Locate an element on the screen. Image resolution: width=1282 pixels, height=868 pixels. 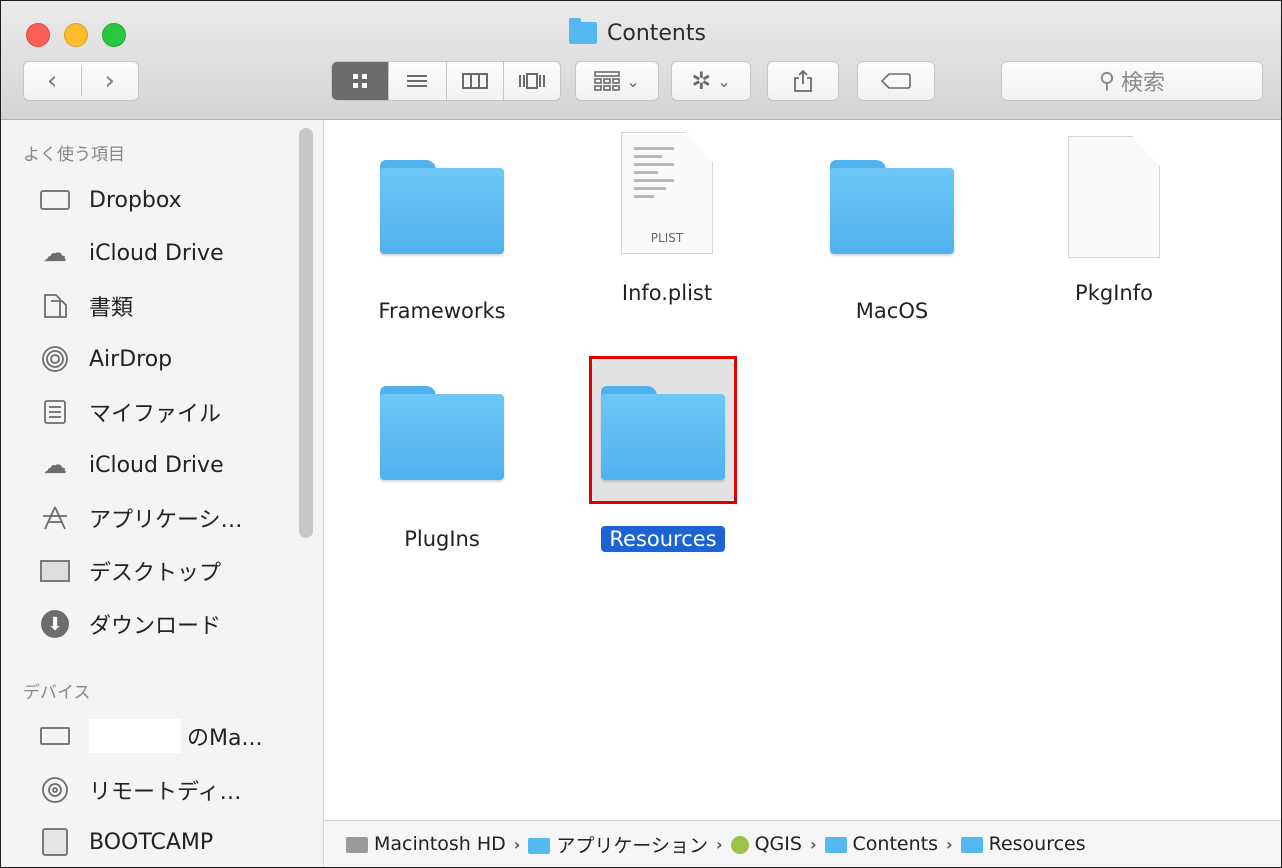
sidebar-item-bootcamp: BOOTCAMP is located at coordinates (126, 842).